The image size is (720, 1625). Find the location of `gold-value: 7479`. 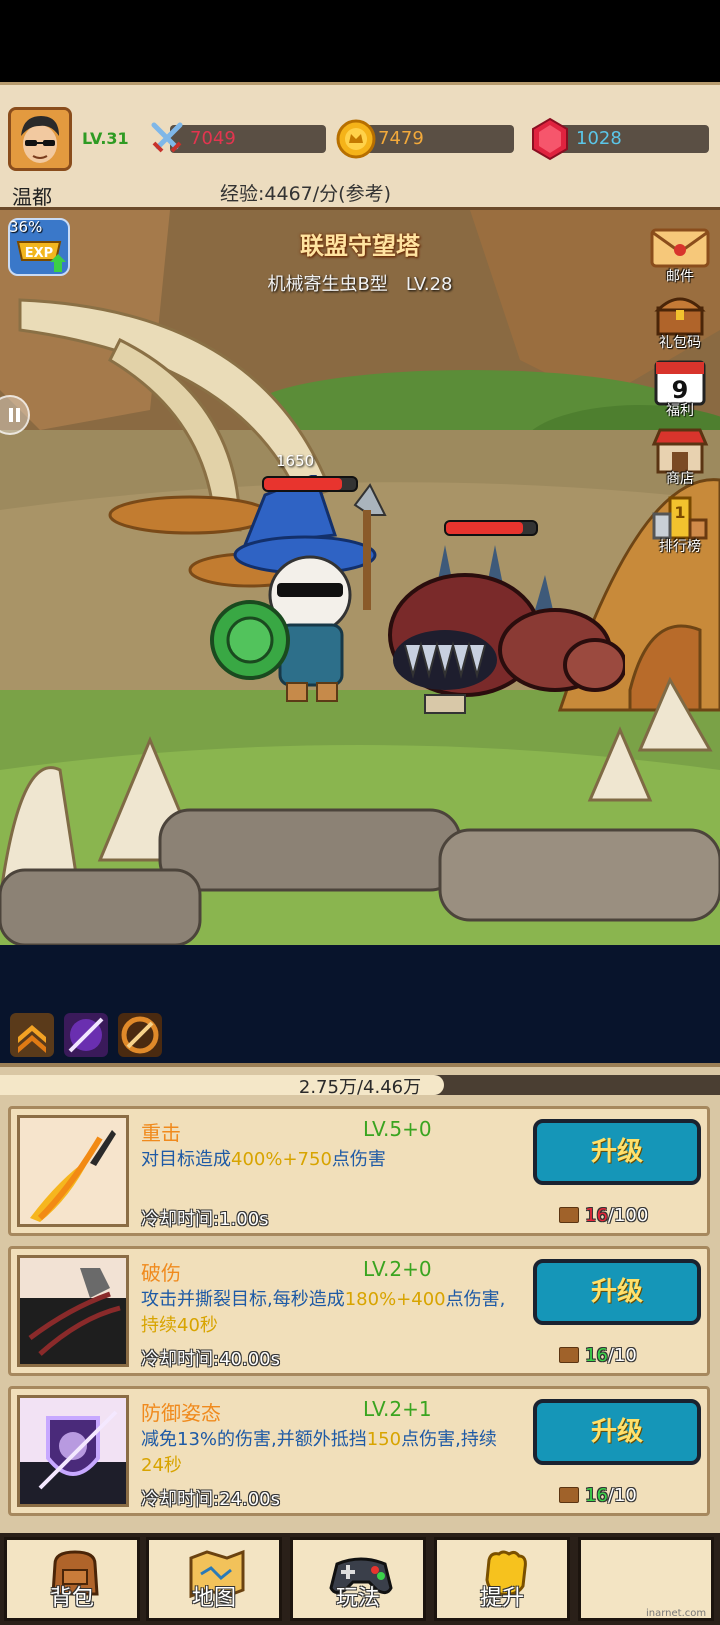

gold-value: 7479 is located at coordinates (401, 138).